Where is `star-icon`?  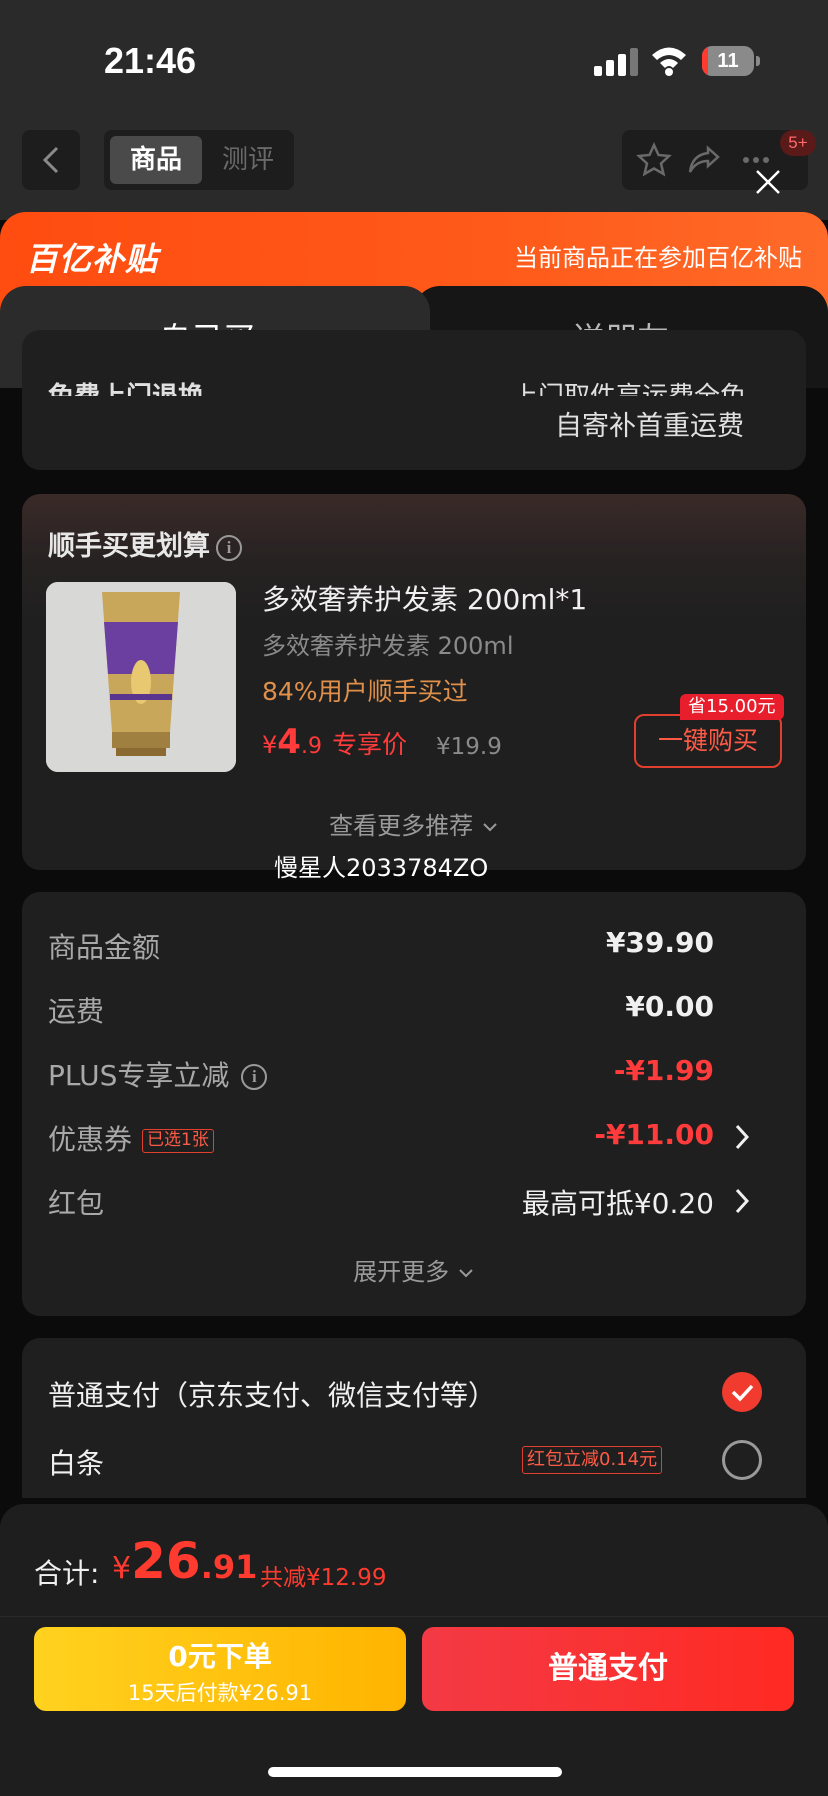 star-icon is located at coordinates (654, 160).